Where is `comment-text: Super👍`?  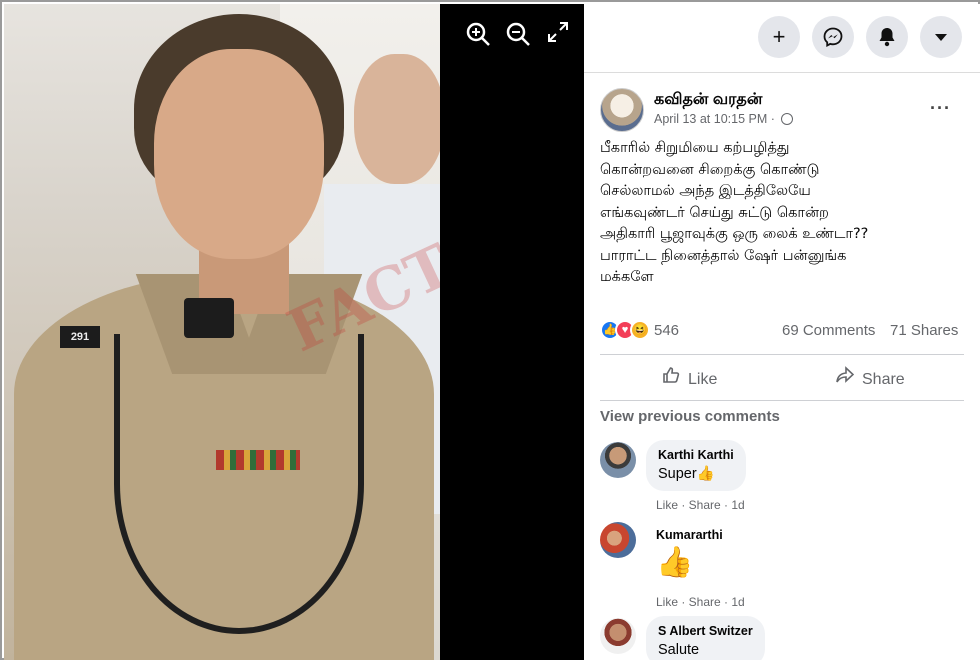
comment-text: Super👍 is located at coordinates (686, 474).